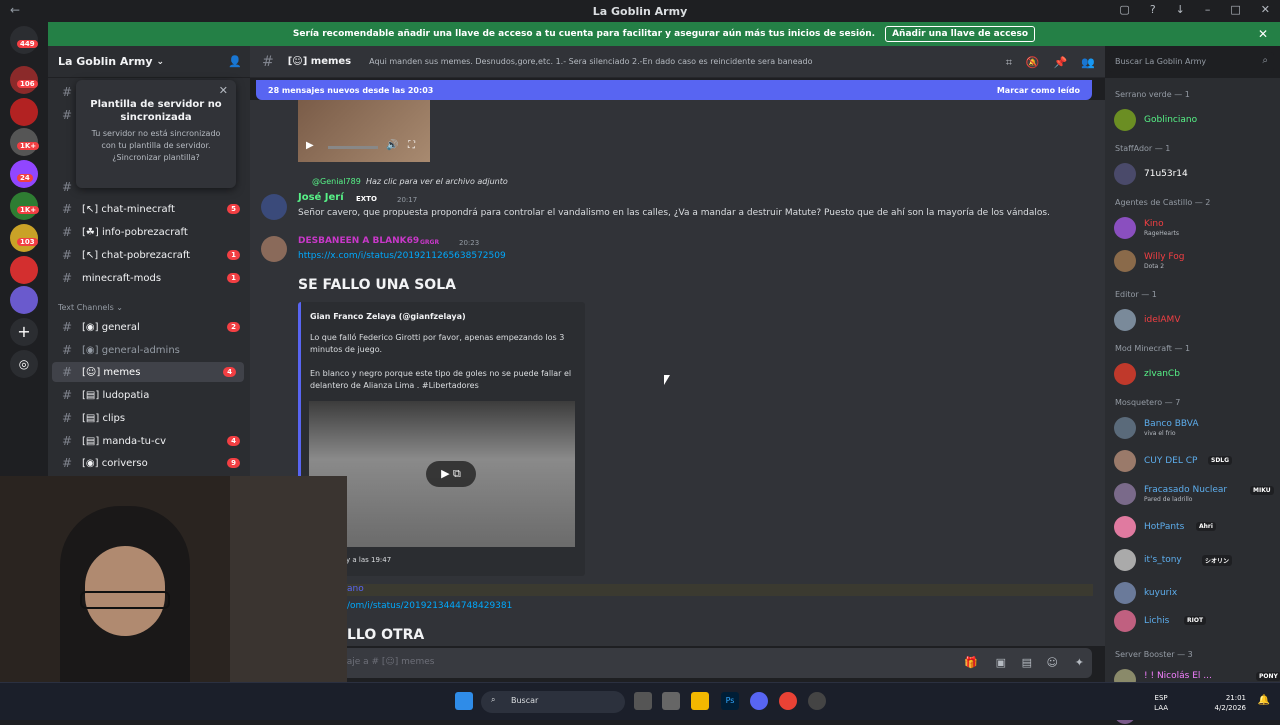 The image size is (1280, 725). What do you see at coordinates (1194, 527) in the screenshot?
I see `member-item: HotPants Ahri` at bounding box center [1194, 527].